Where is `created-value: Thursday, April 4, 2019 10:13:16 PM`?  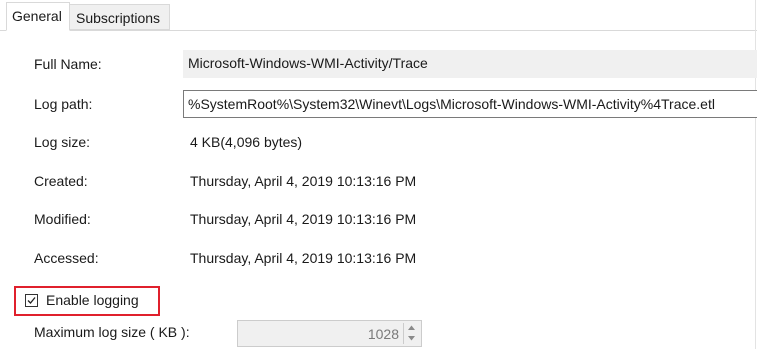 created-value: Thursday, April 4, 2019 10:13:16 PM is located at coordinates (303, 181).